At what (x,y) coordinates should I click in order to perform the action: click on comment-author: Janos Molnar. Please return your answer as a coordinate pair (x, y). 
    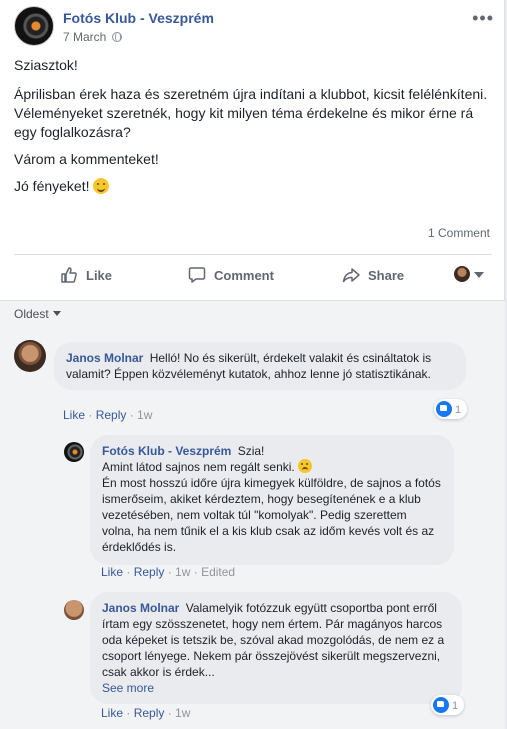
    Looking at the image, I should click on (104, 358).